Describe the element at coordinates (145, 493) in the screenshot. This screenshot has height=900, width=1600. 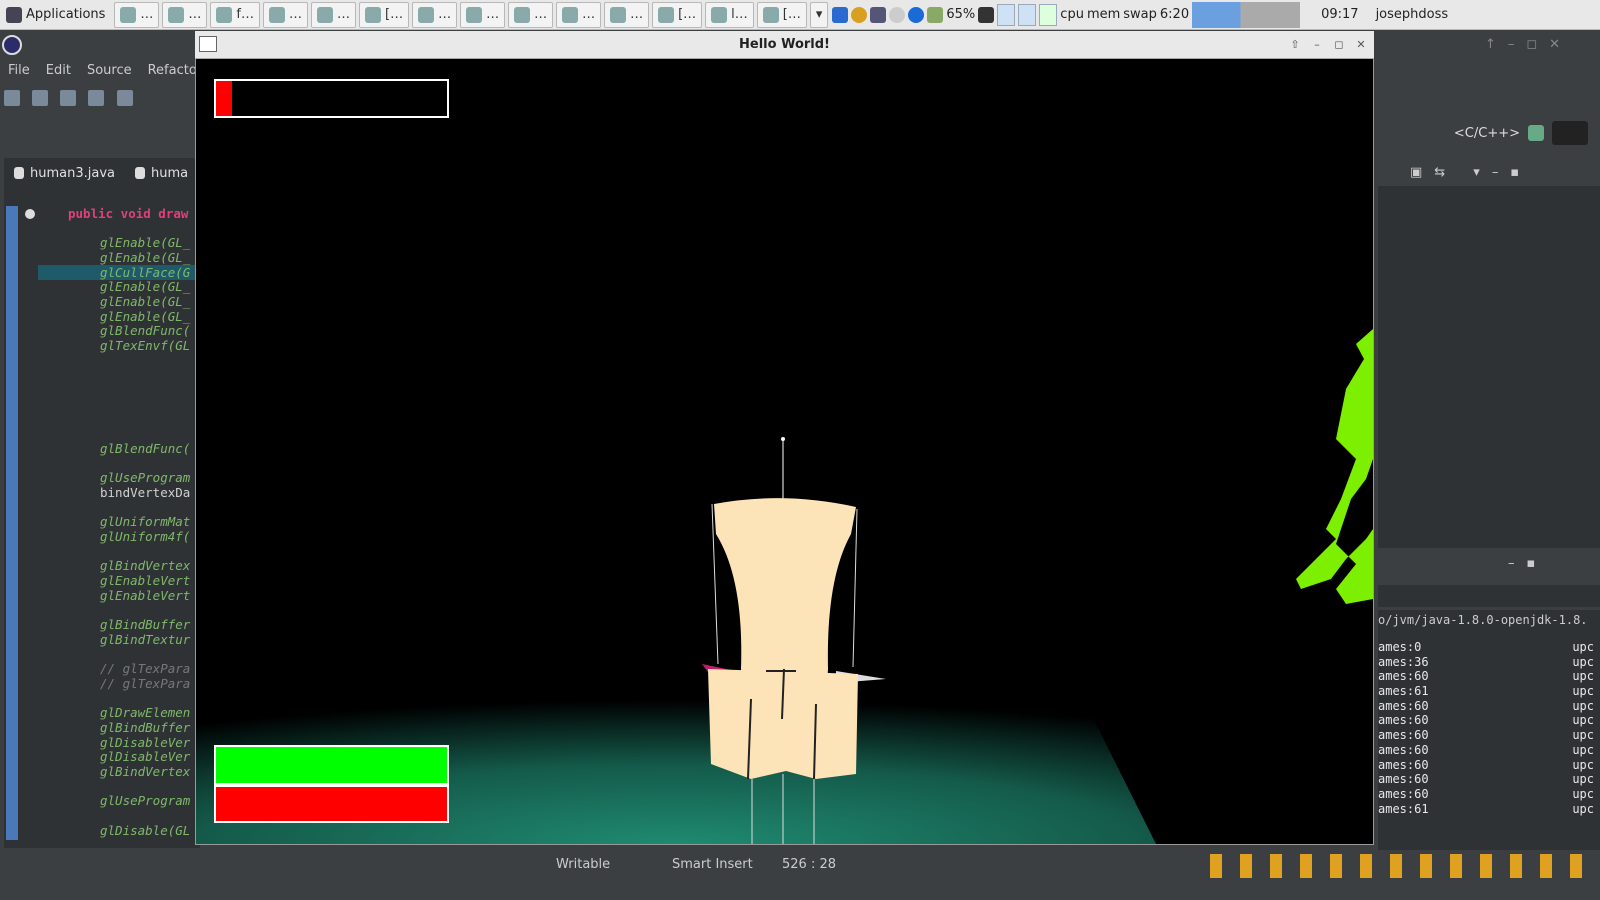
I see `code-line: bindVertexDa` at that location.